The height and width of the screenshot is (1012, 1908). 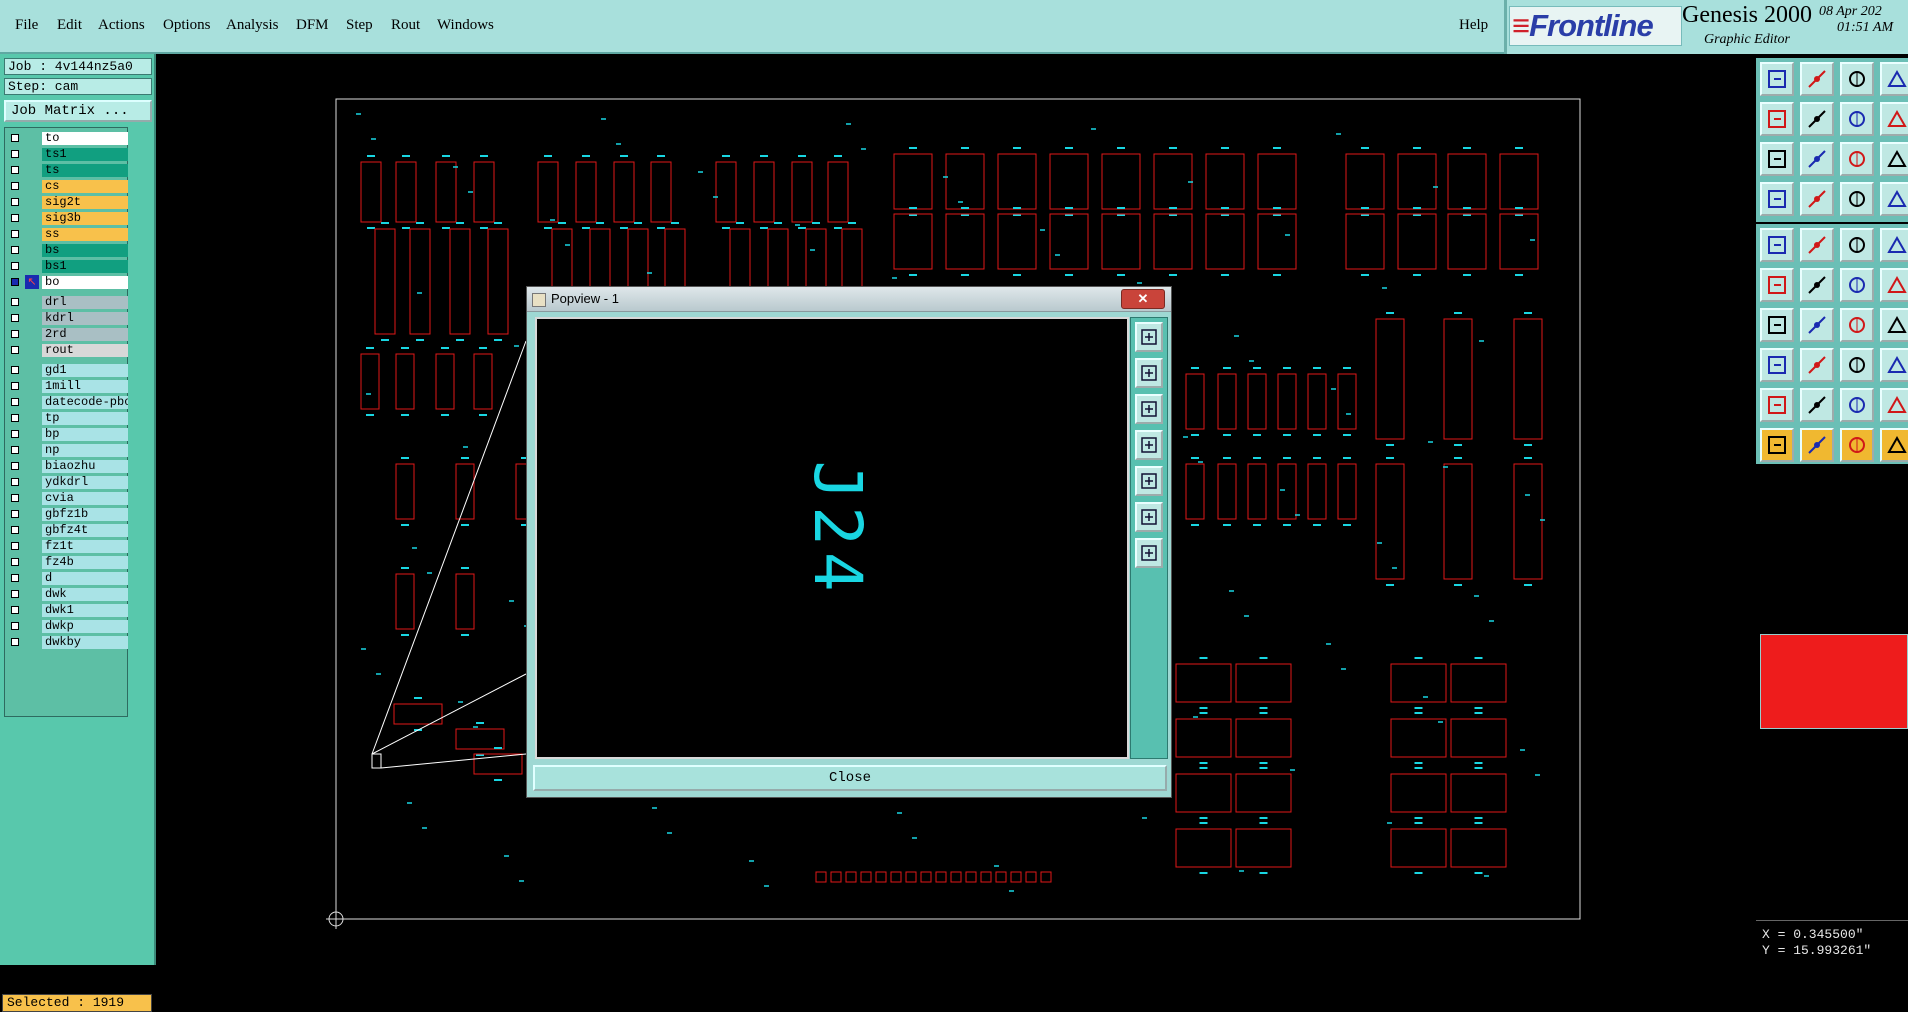 What do you see at coordinates (1777, 159) in the screenshot?
I see `zoom-fit-tool-button` at bounding box center [1777, 159].